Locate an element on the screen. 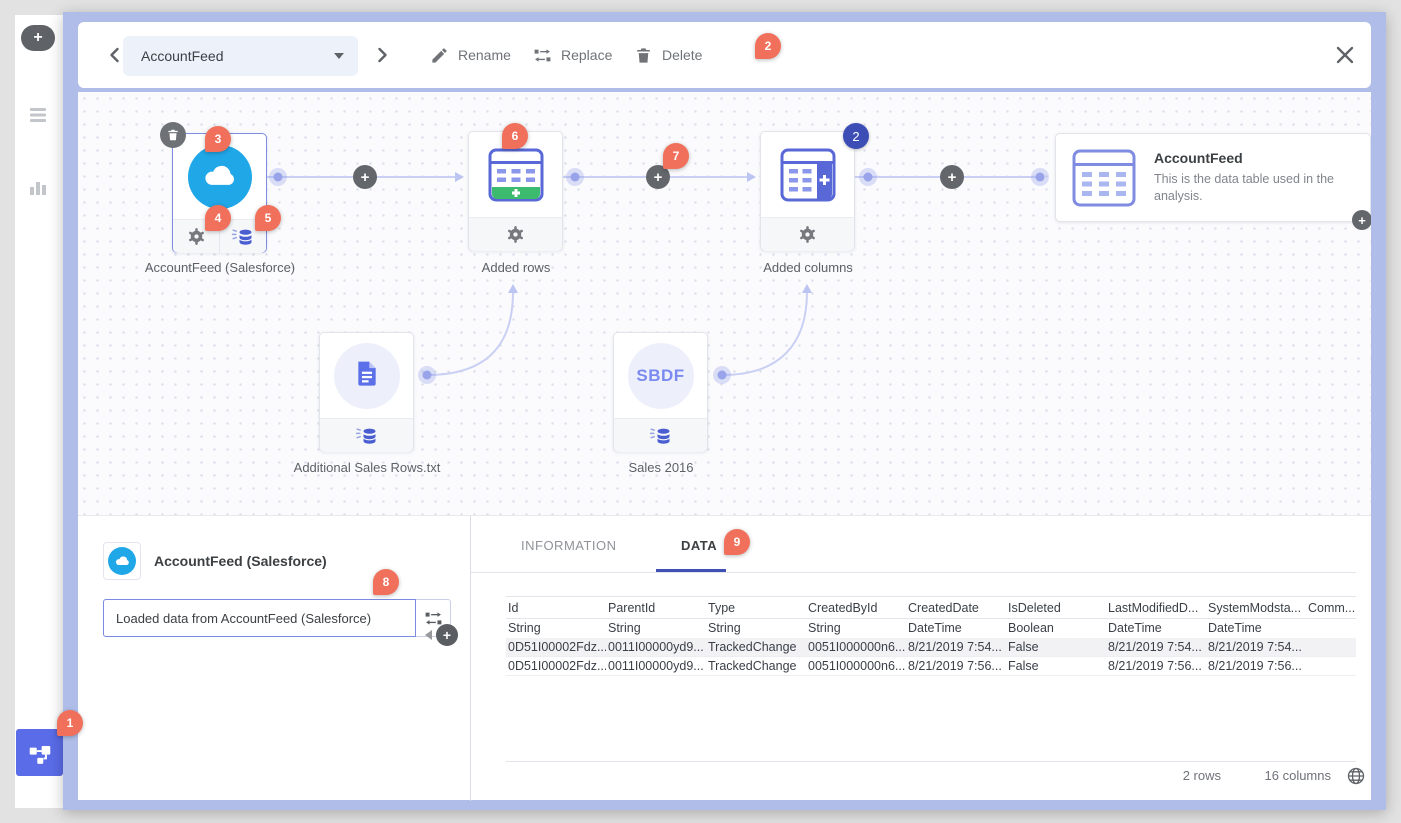 The height and width of the screenshot is (823, 1401). column-type: Boolean is located at coordinates (1031, 628).